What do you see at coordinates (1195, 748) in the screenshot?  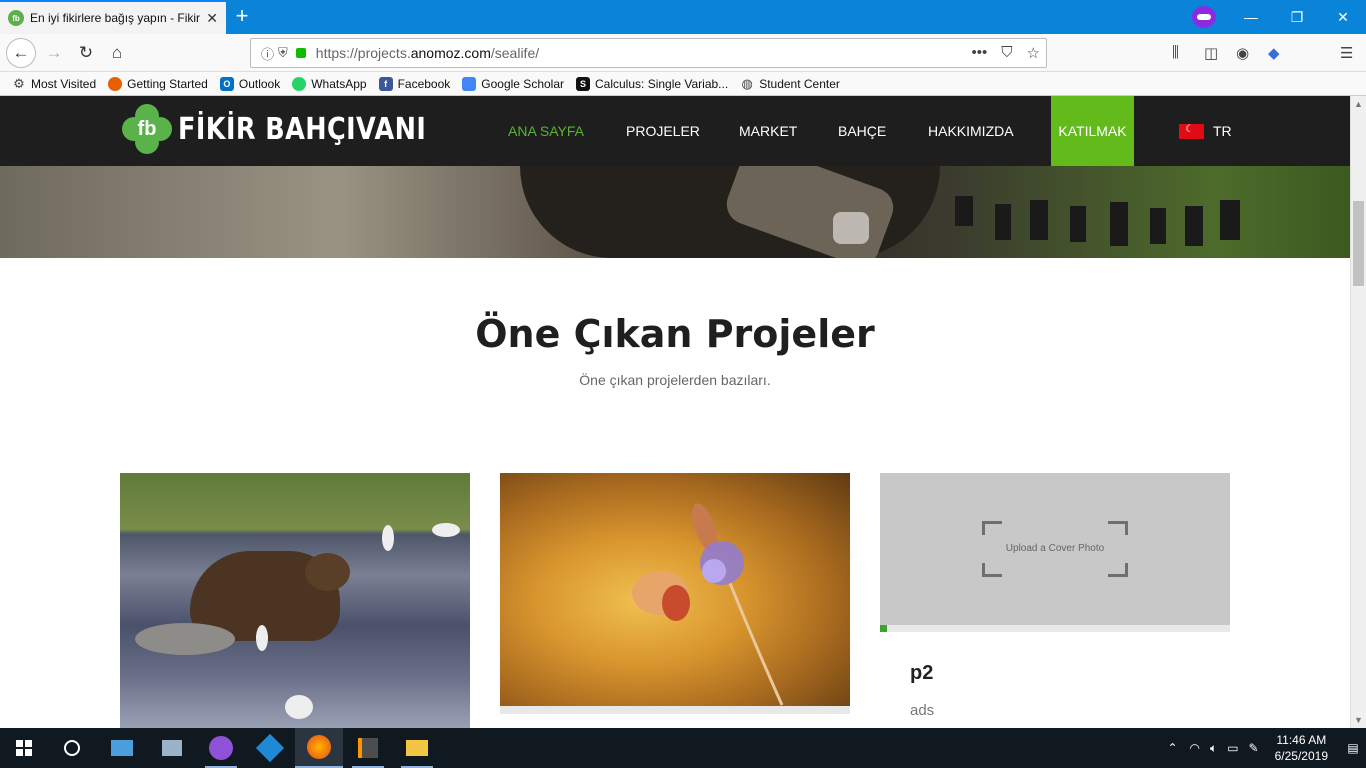 I see `wifi-icon: ◠` at bounding box center [1195, 748].